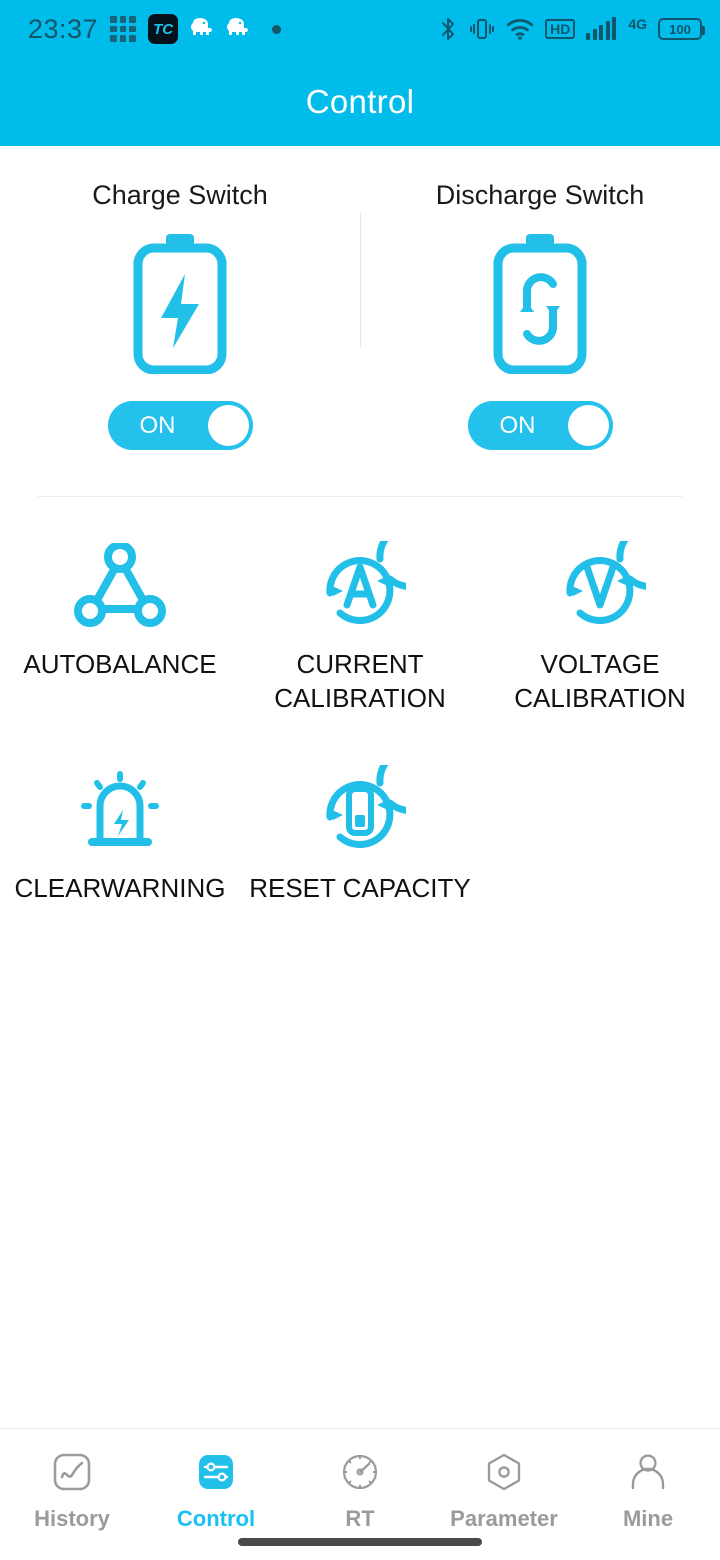 The image size is (720, 1560). I want to click on battery-refresh-icon, so click(360, 810).